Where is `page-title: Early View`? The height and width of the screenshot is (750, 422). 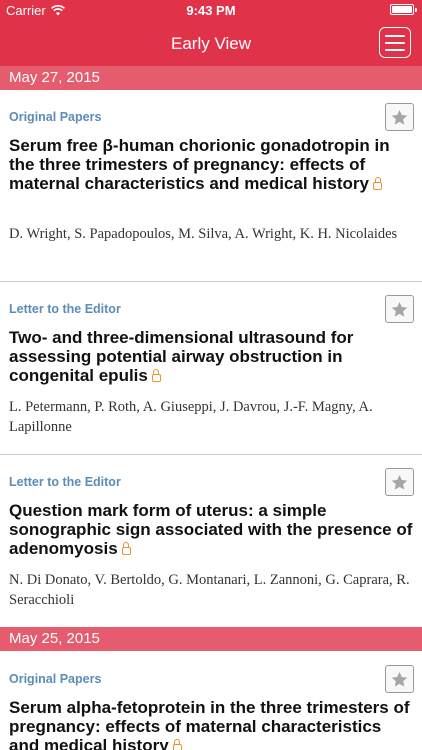
page-title: Early View is located at coordinates (211, 43).